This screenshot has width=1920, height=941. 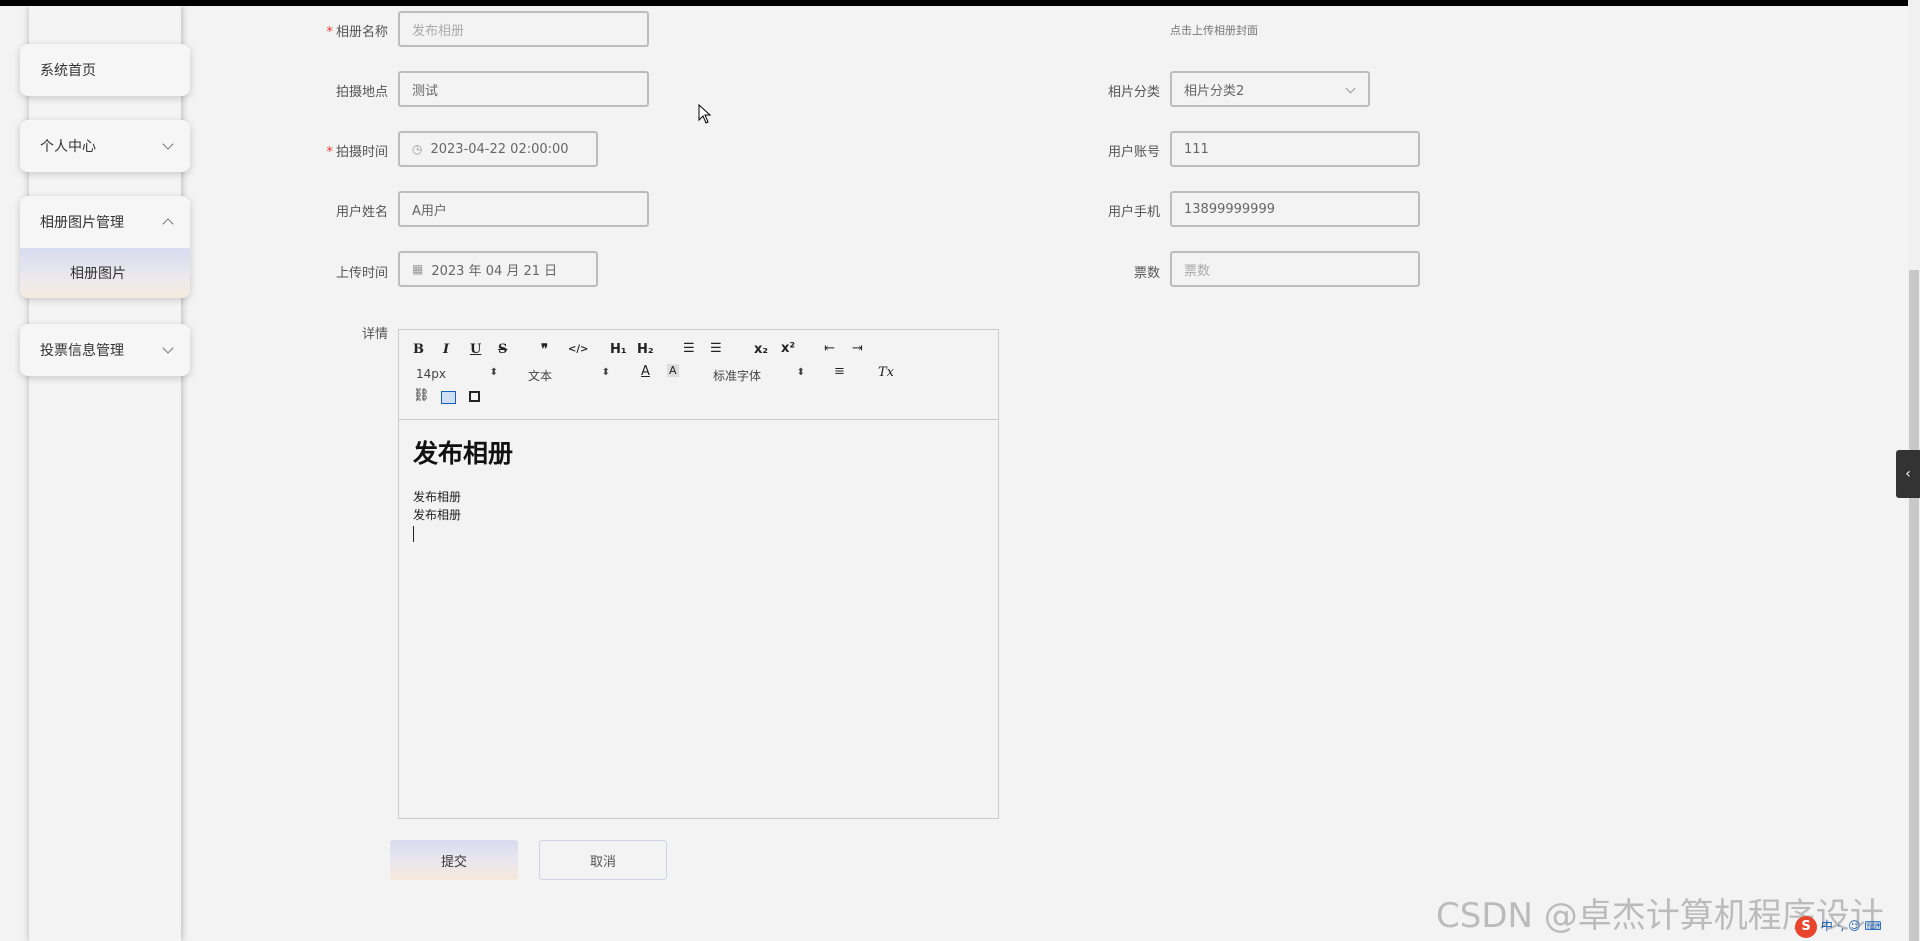 What do you see at coordinates (698, 488) in the screenshot?
I see `editor-content: 发布相册 发布相册 发布相册` at bounding box center [698, 488].